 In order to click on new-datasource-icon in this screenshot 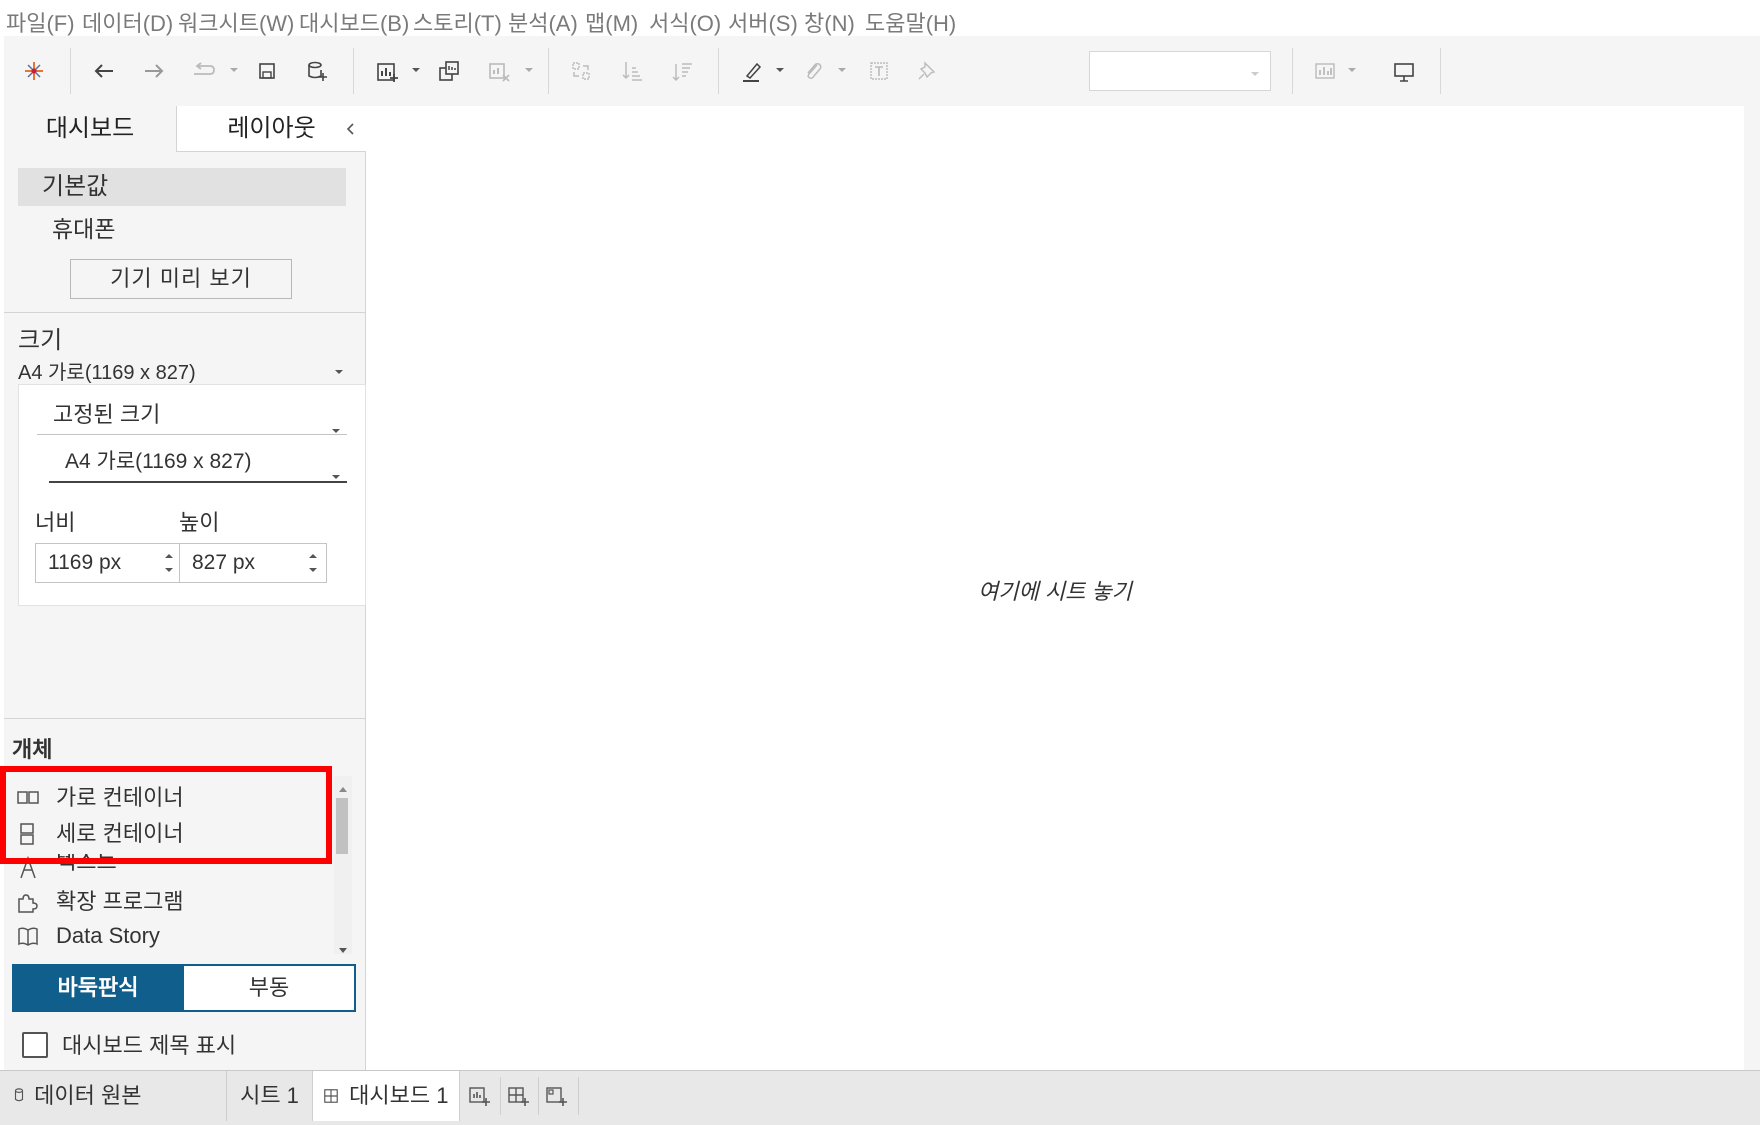, I will do `click(317, 71)`.